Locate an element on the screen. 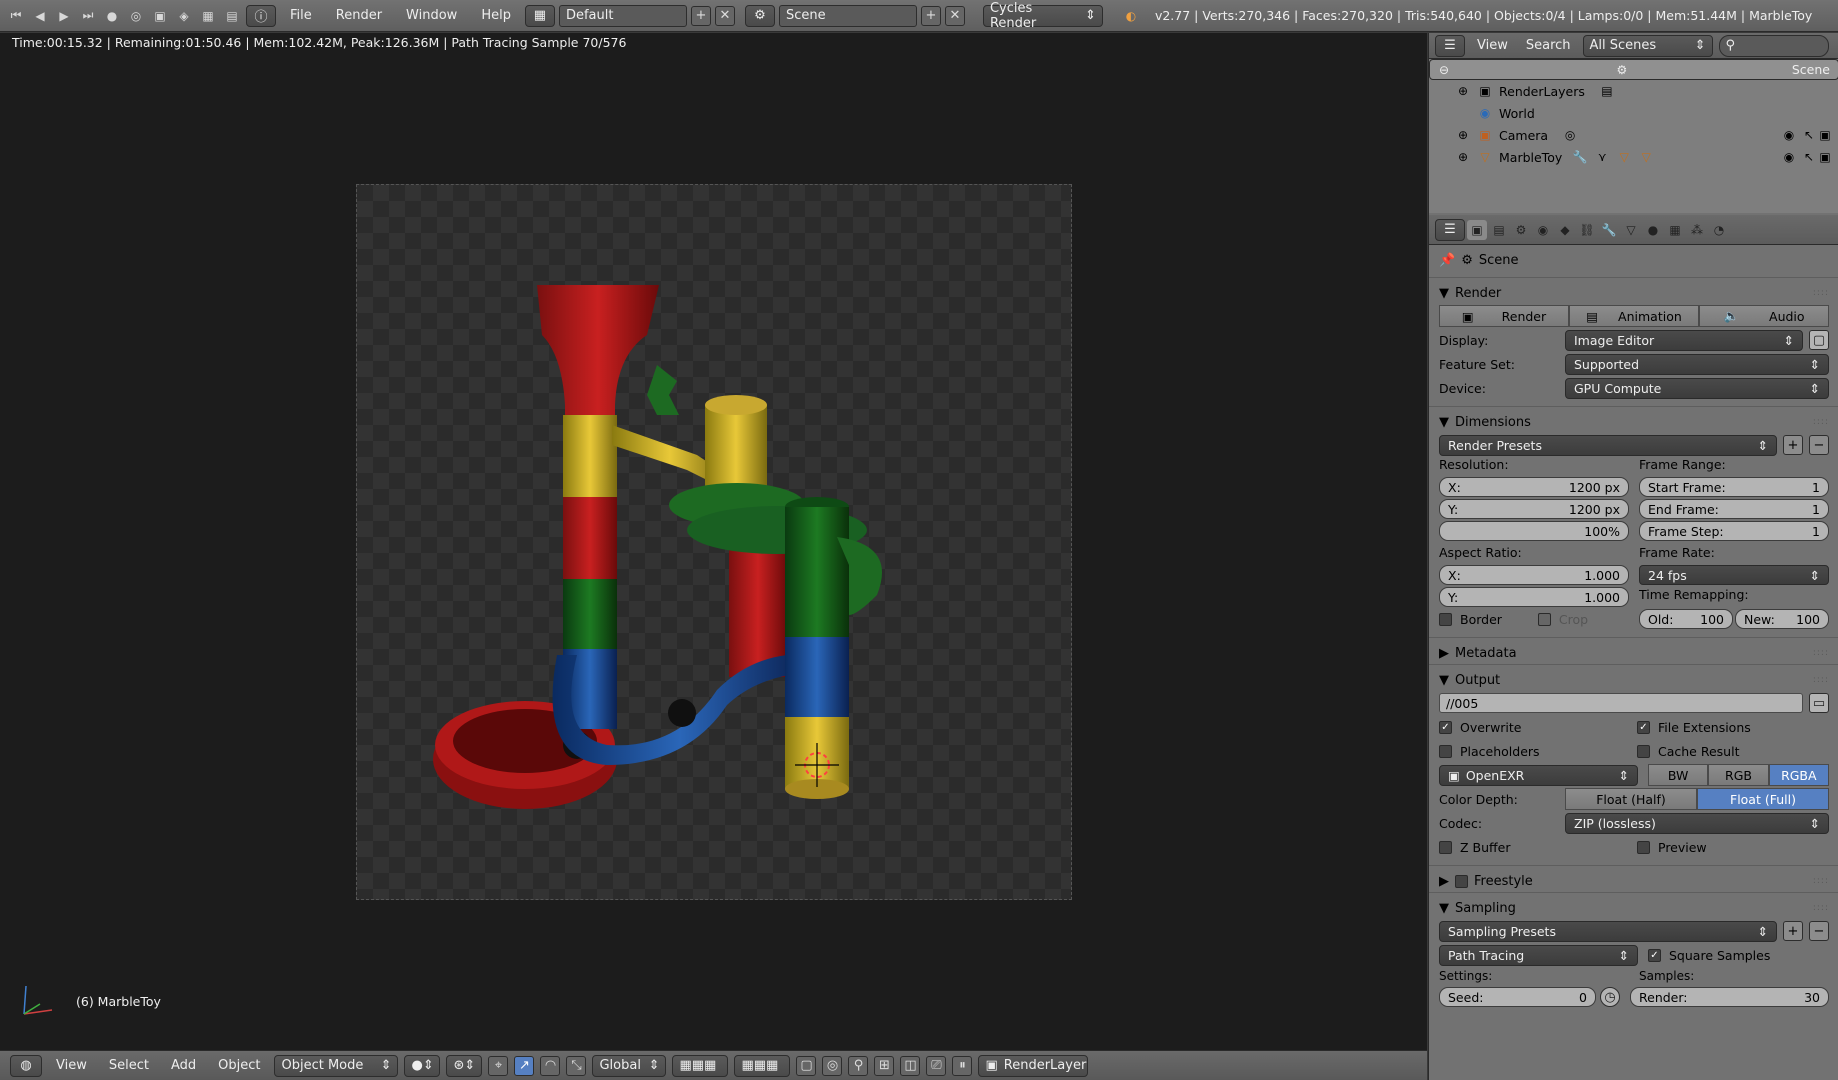 This screenshot has height=1080, width=1838. key-icon: ▣ is located at coordinates (160, 16).